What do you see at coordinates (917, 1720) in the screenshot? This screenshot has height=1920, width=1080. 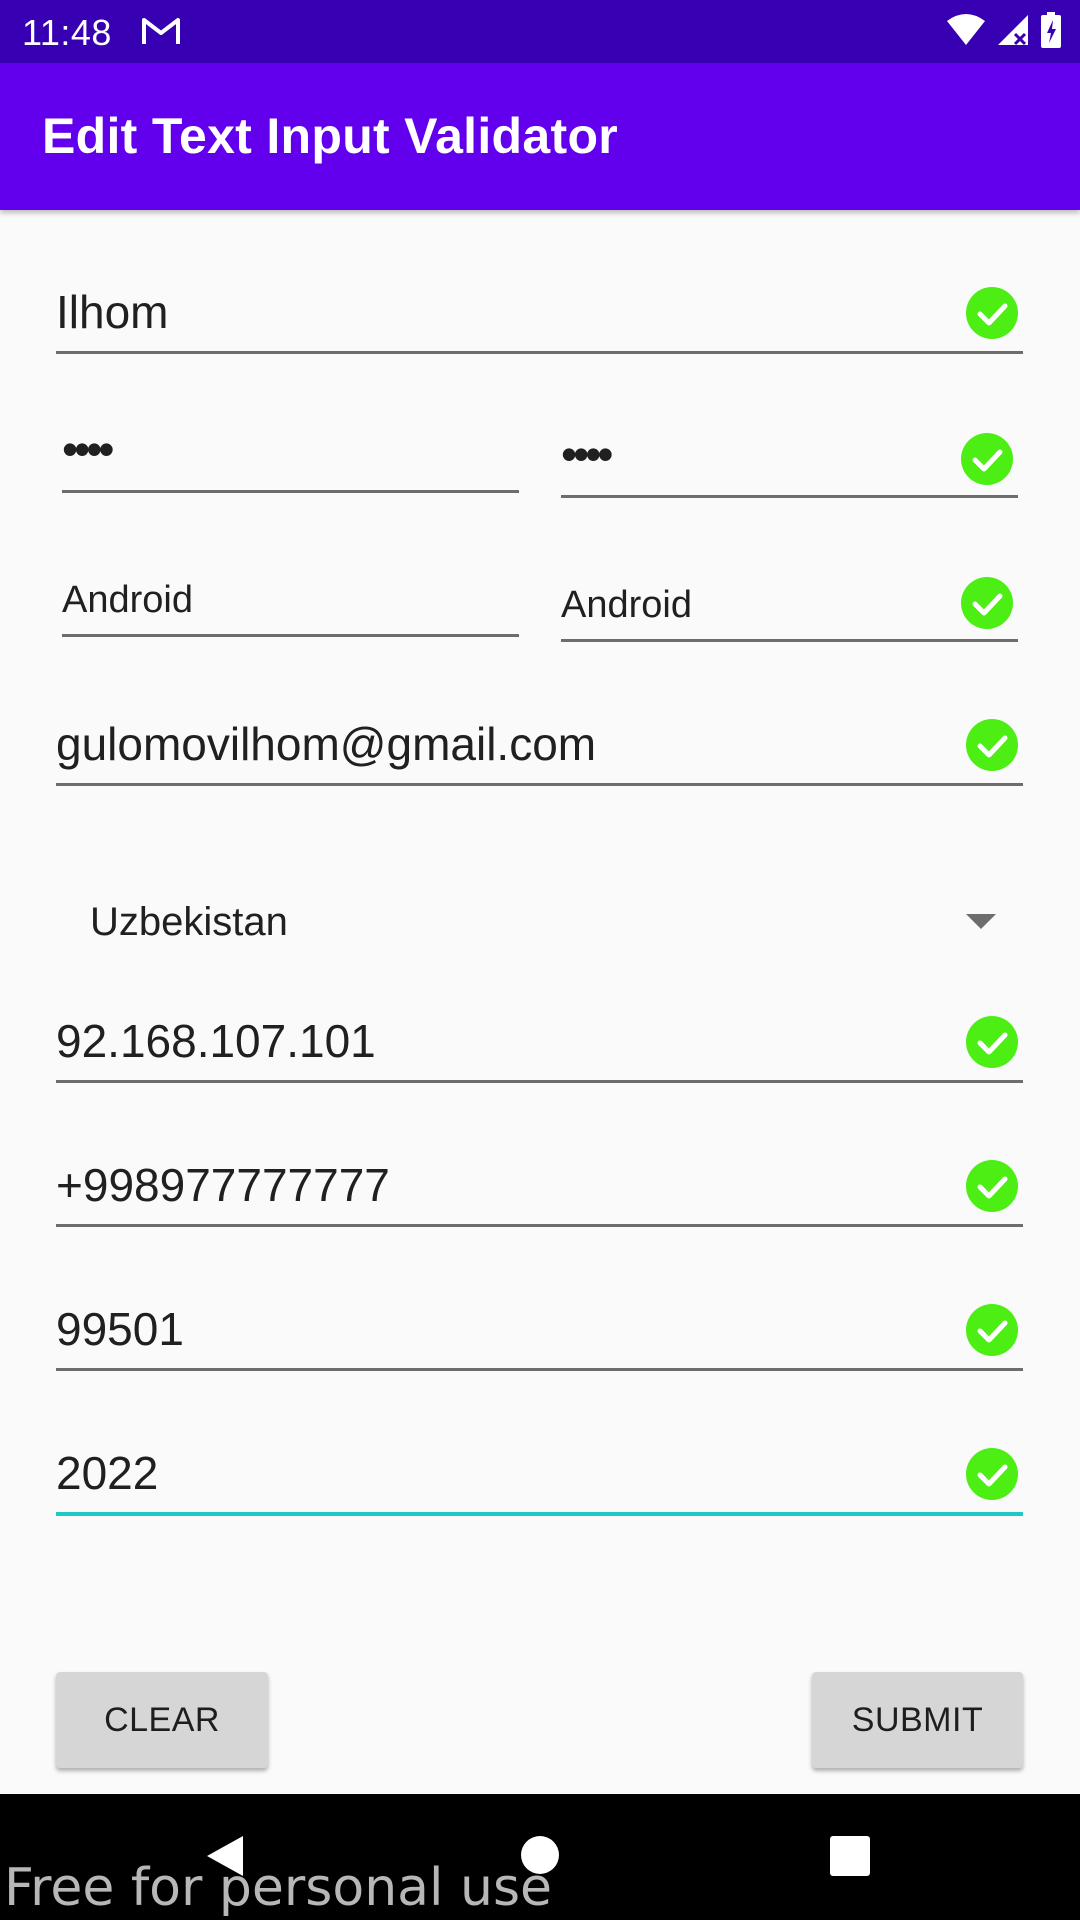 I see `submit-button: SUBMIT` at bounding box center [917, 1720].